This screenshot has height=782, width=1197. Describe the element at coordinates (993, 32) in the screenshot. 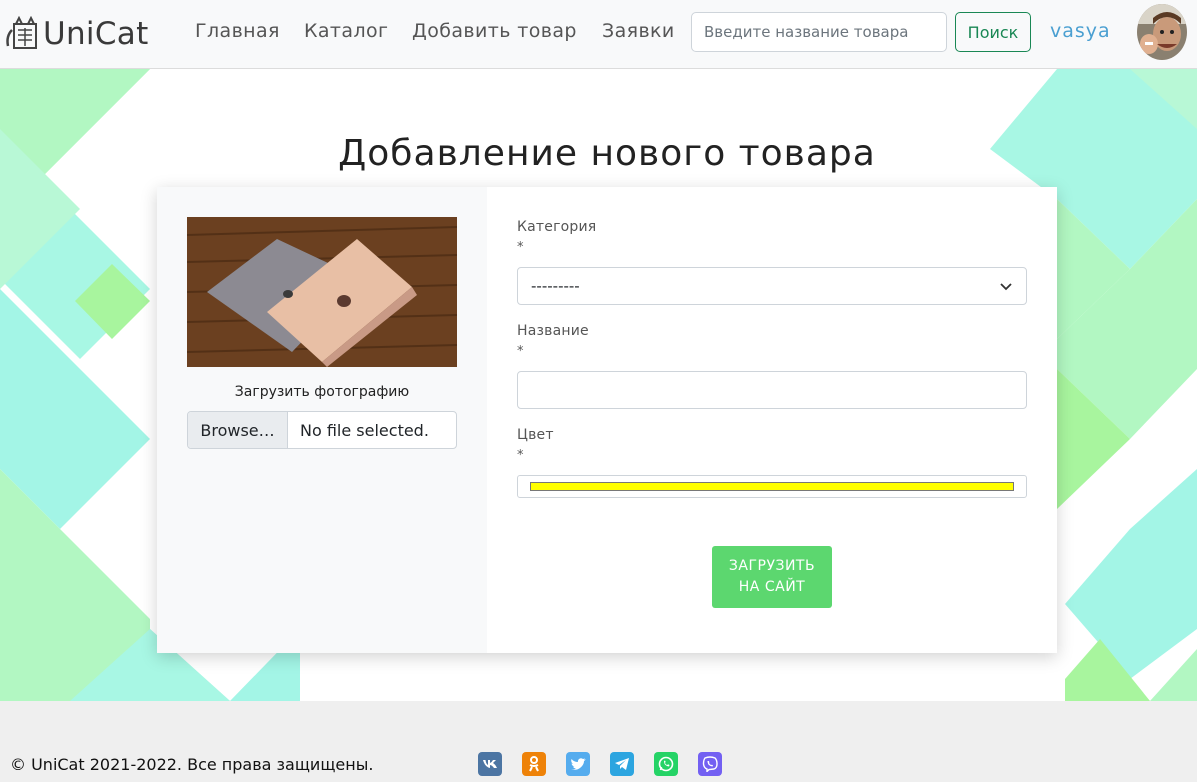

I see `search-button: Поиск` at that location.